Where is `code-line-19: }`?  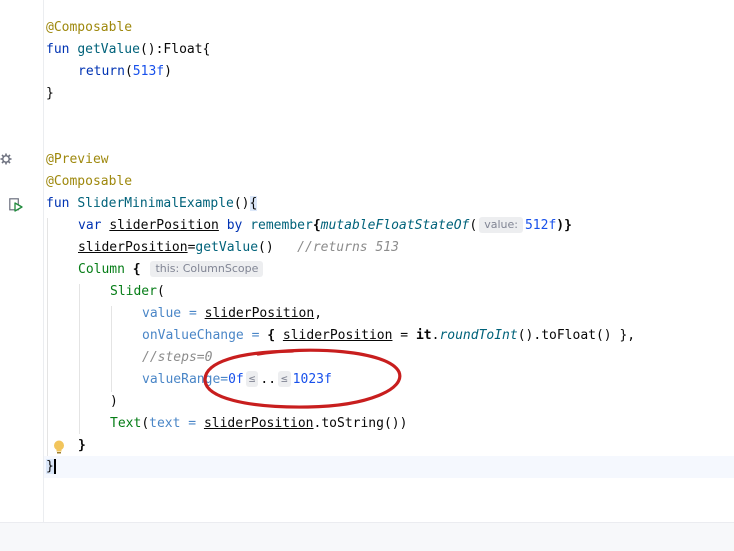
code-line-19: } is located at coordinates (51, 467).